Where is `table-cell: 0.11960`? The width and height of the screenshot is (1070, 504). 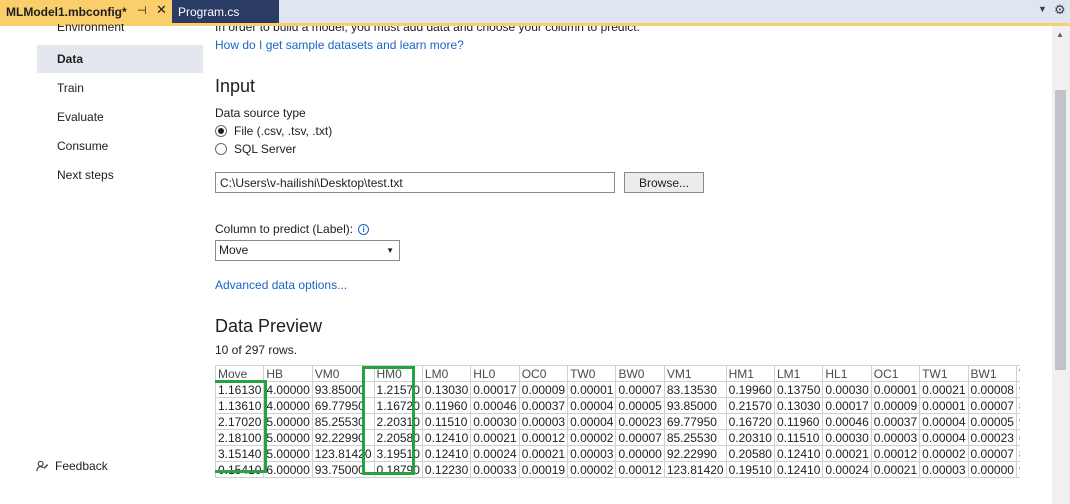
table-cell: 0.11960 is located at coordinates (446, 405).